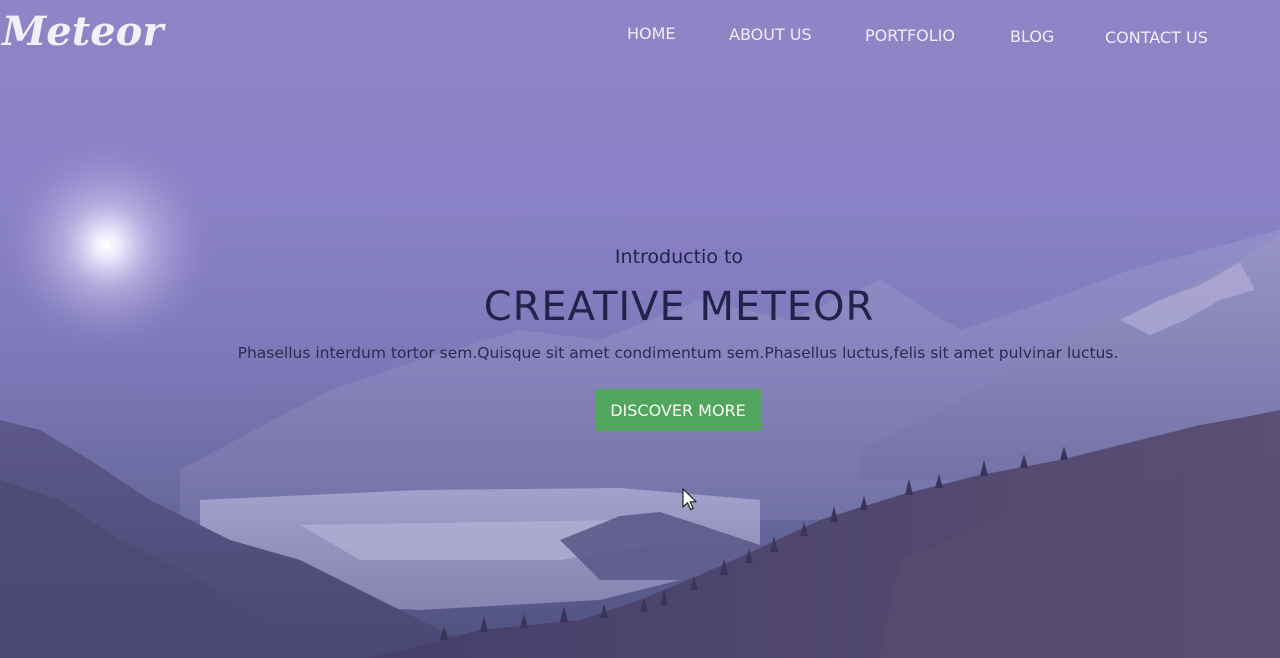 The image size is (1280, 658). What do you see at coordinates (679, 257) in the screenshot?
I see `hero-intro: Introductio to` at bounding box center [679, 257].